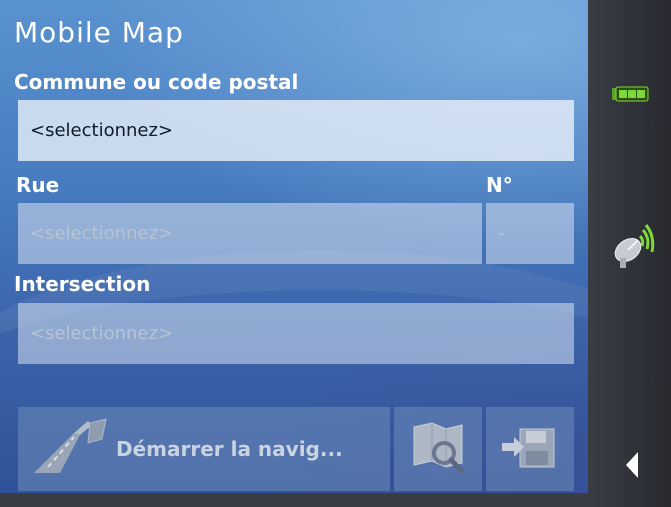 This screenshot has height=507, width=671. I want to click on house-number-field: -, so click(530, 233).